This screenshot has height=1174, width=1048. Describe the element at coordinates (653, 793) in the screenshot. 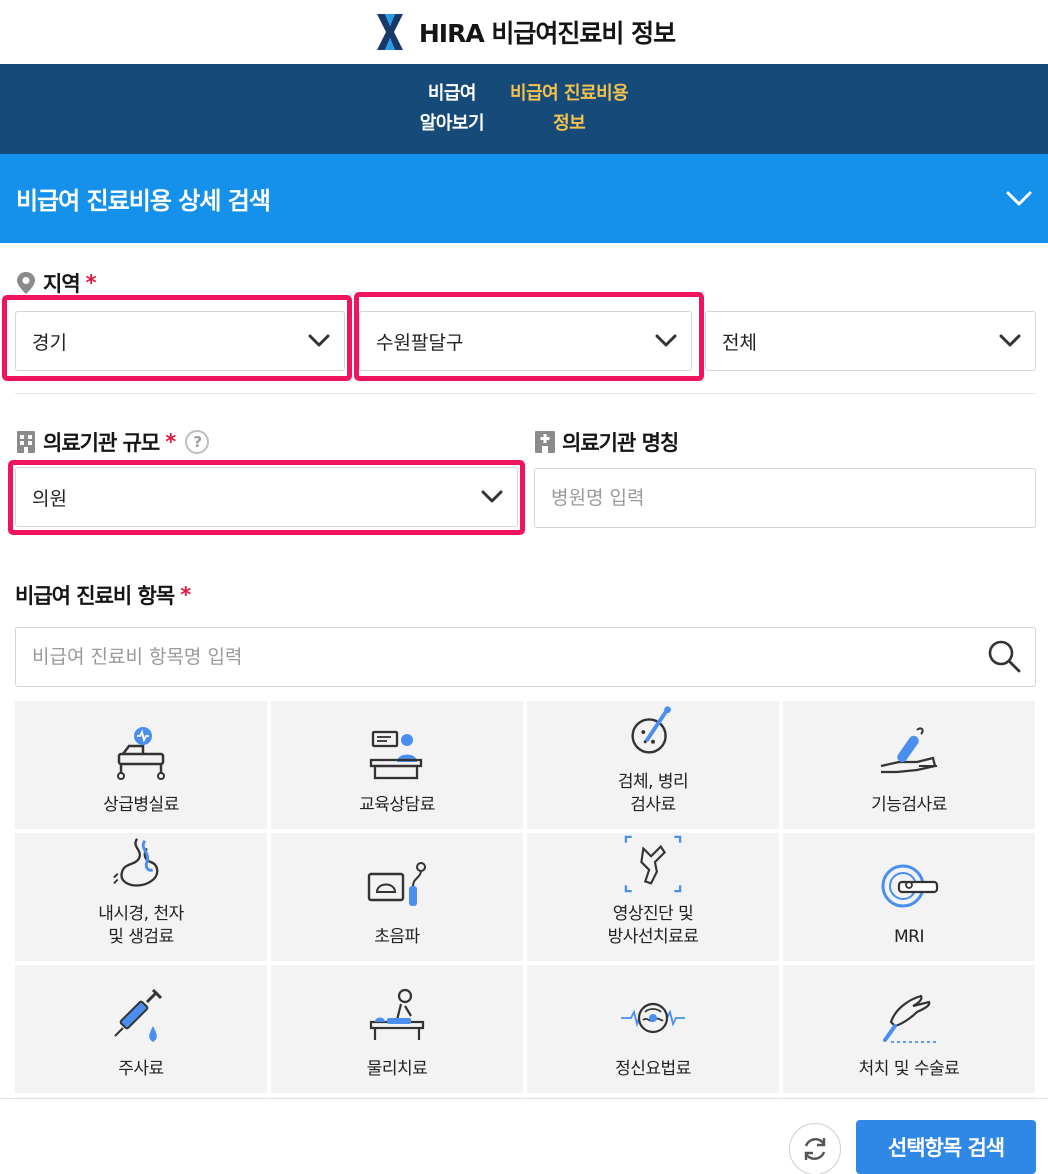

I see `category-label: 검체, 병리 검사료` at that location.